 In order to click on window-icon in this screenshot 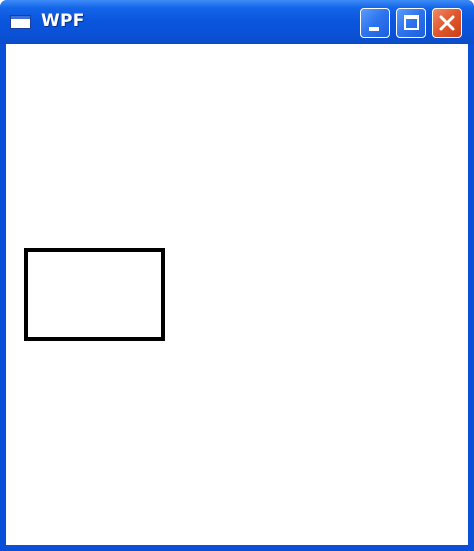, I will do `click(20, 22)`.